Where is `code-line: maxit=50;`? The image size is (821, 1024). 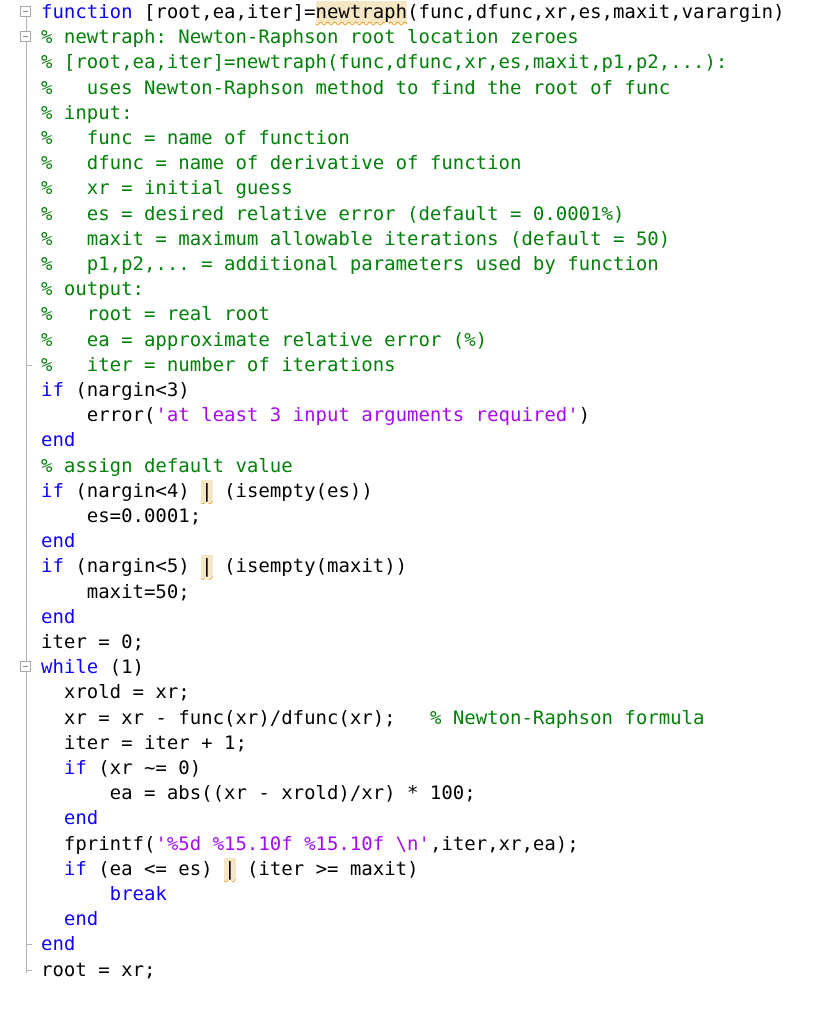
code-line: maxit=50; is located at coordinates (410, 592).